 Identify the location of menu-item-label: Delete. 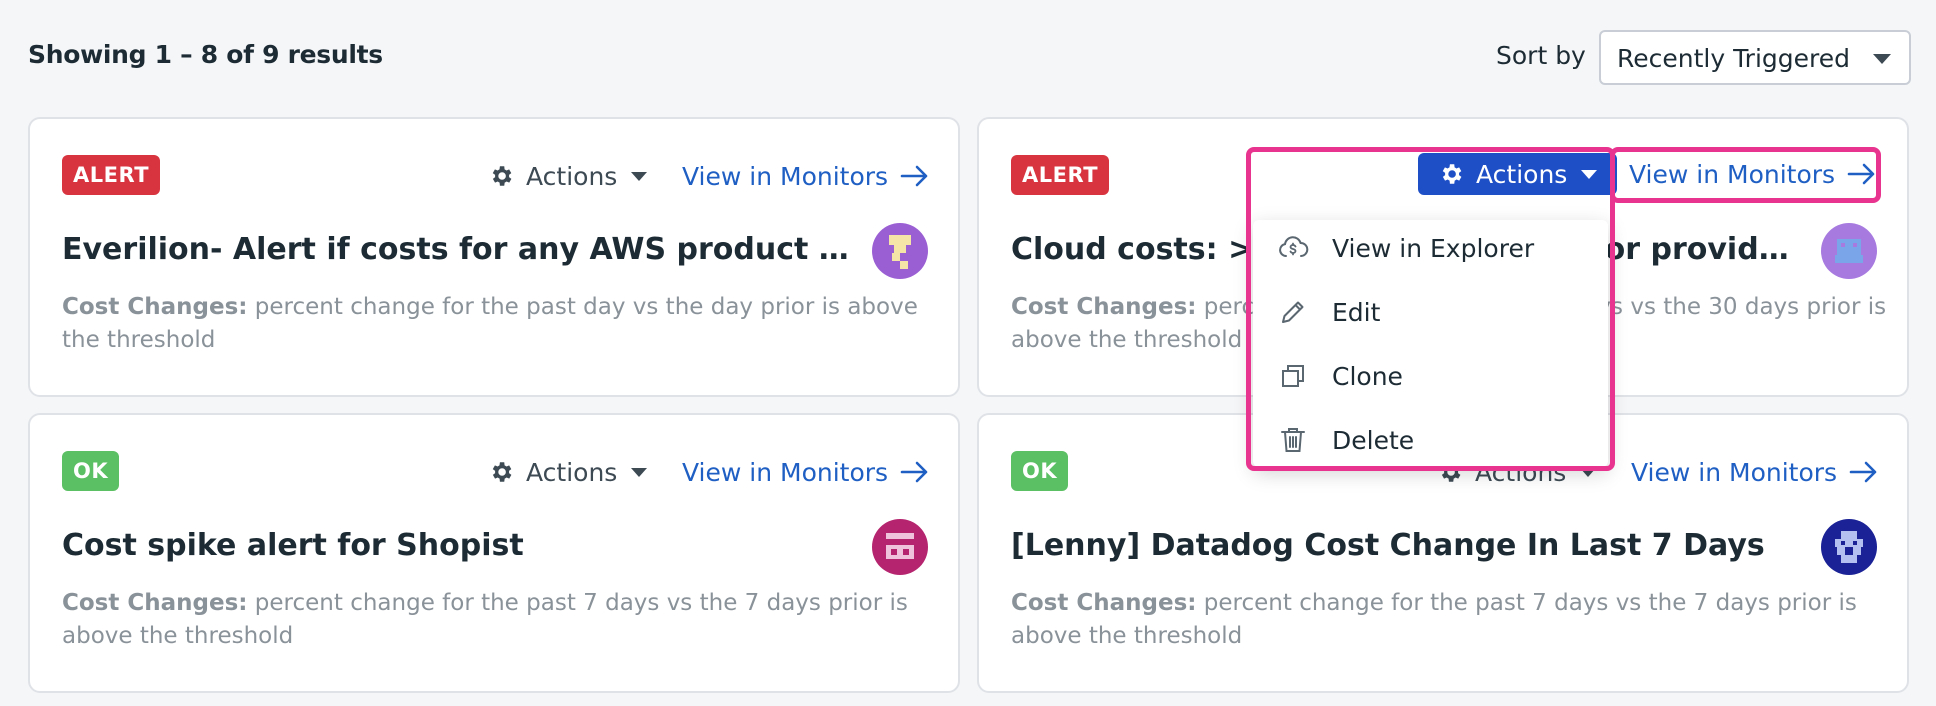
(1373, 440).